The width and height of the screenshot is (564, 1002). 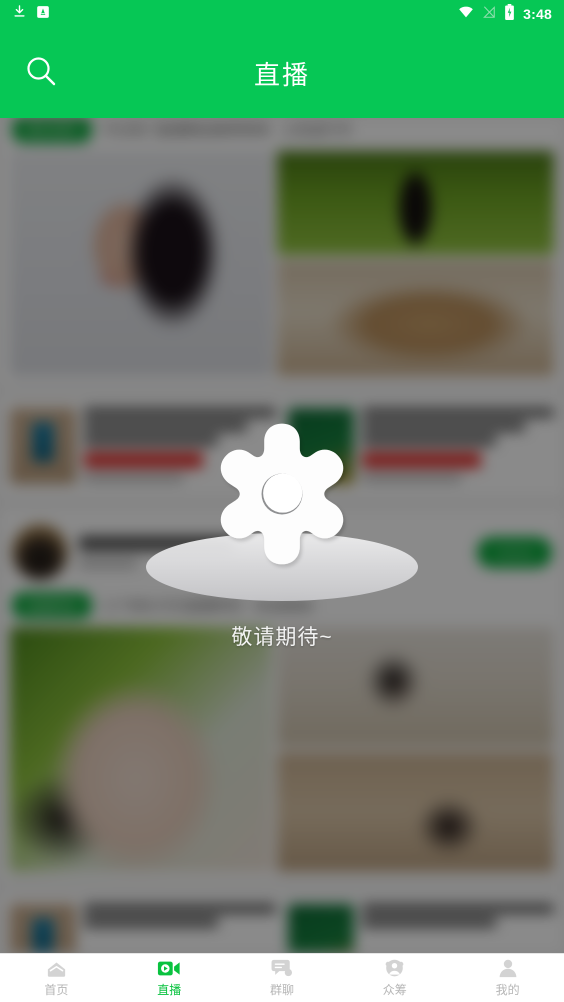 I want to click on chat-bubble-icon, so click(x=282, y=968).